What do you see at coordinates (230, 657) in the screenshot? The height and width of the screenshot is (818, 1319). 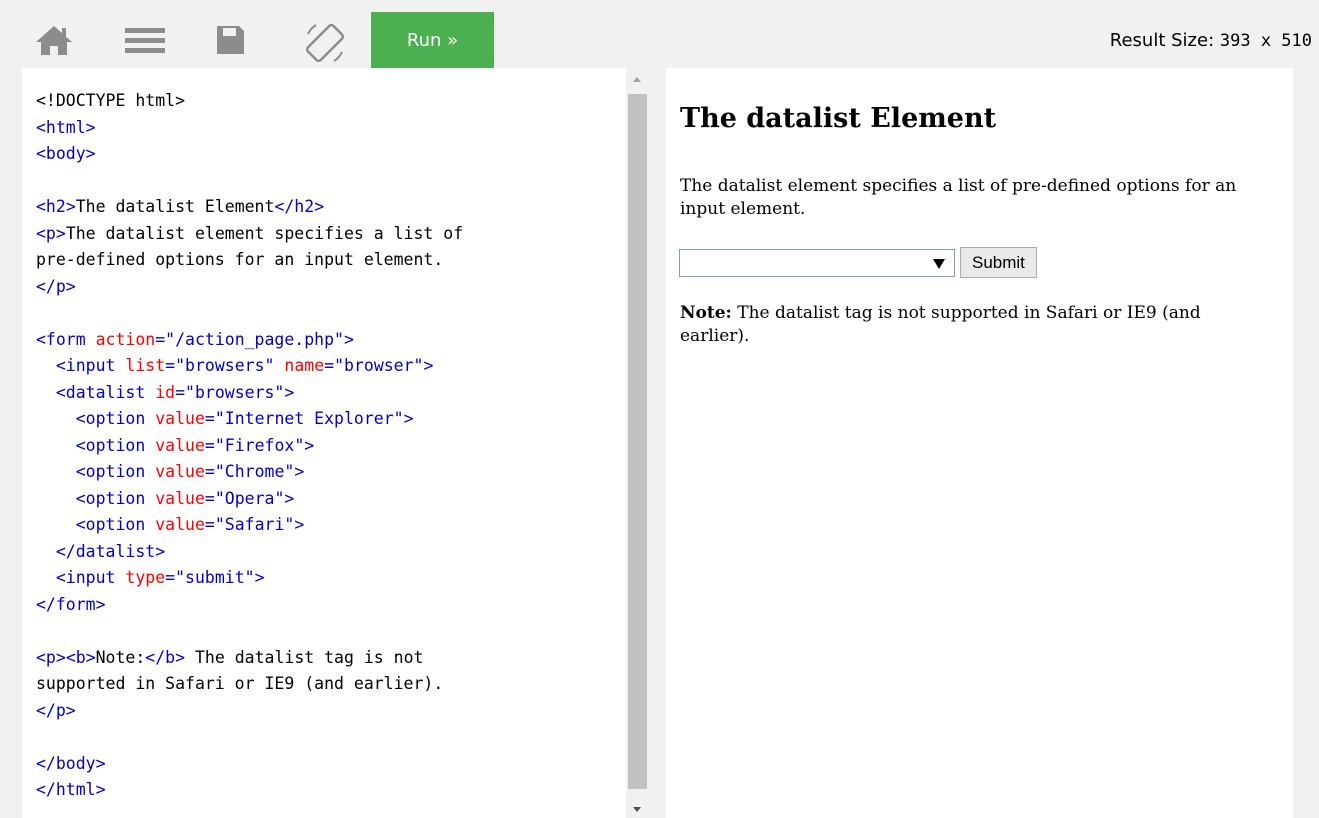 I see `code-line: <p><b>Note:</b> The datalist tag is not` at bounding box center [230, 657].